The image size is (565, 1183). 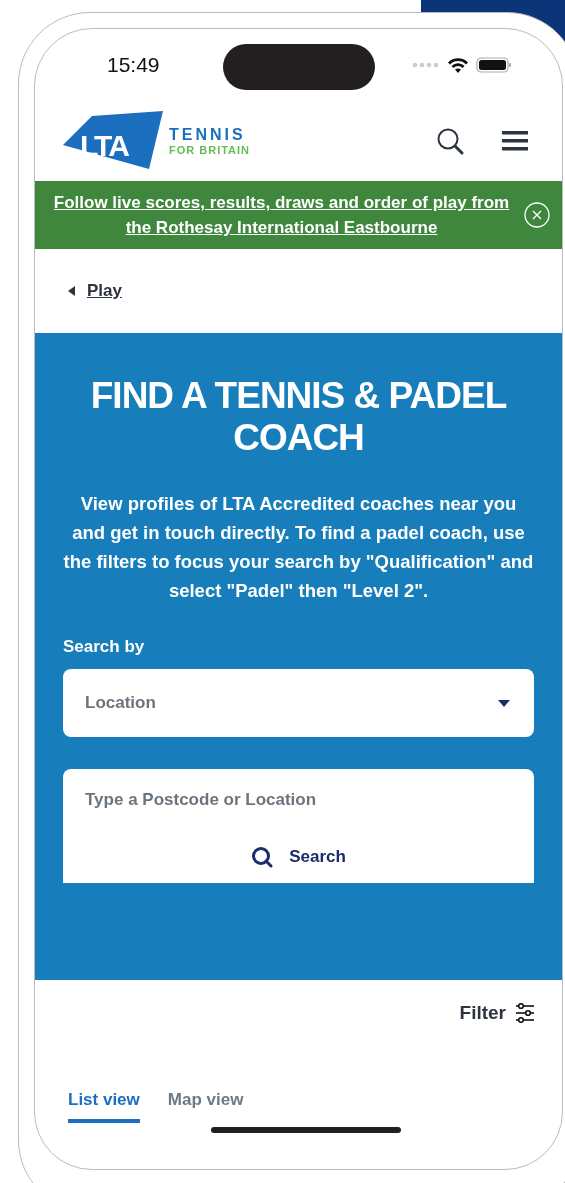 I want to click on logo-wordmark: TENNIS, so click(x=210, y=134).